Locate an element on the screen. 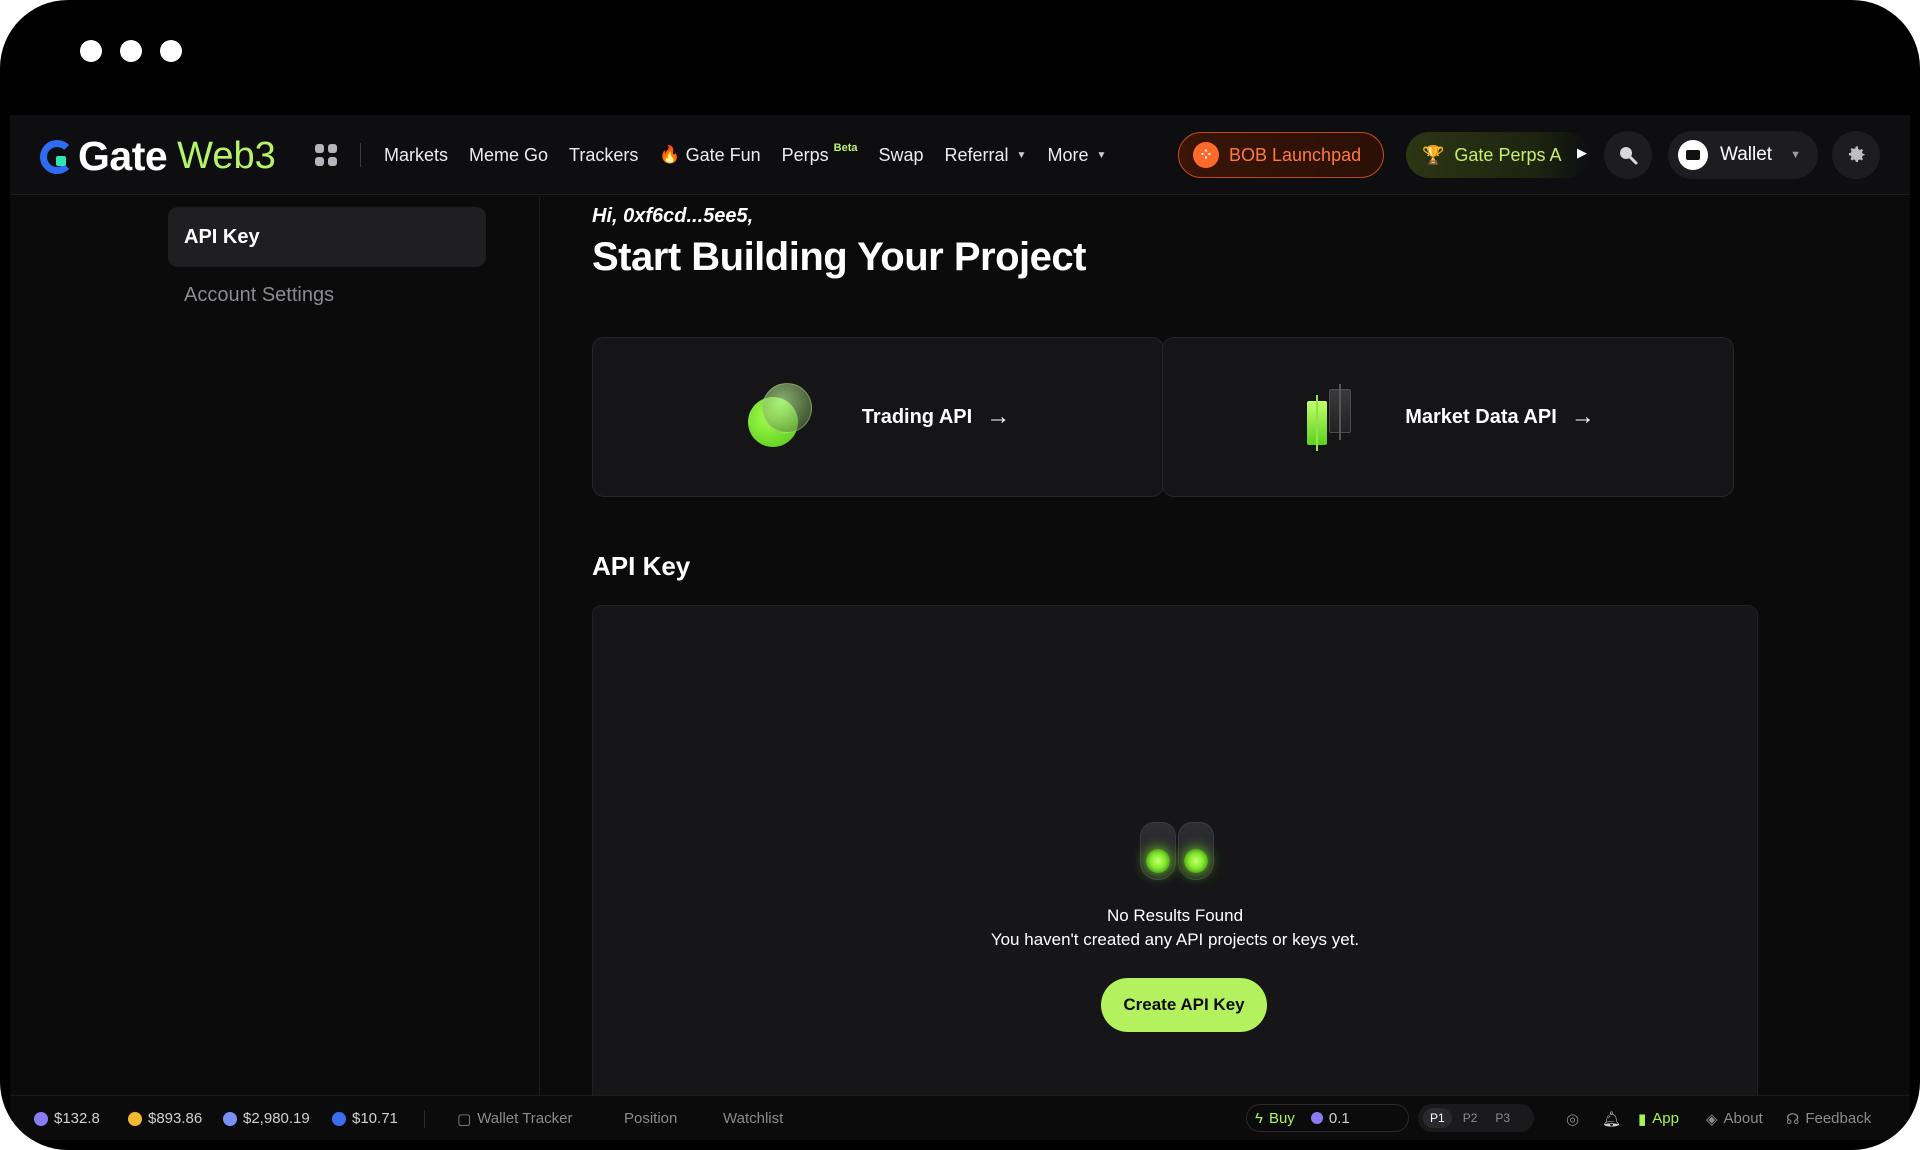 This screenshot has width=1920, height=1150. bell-icon: 🔔︎ is located at coordinates (1611, 1118).